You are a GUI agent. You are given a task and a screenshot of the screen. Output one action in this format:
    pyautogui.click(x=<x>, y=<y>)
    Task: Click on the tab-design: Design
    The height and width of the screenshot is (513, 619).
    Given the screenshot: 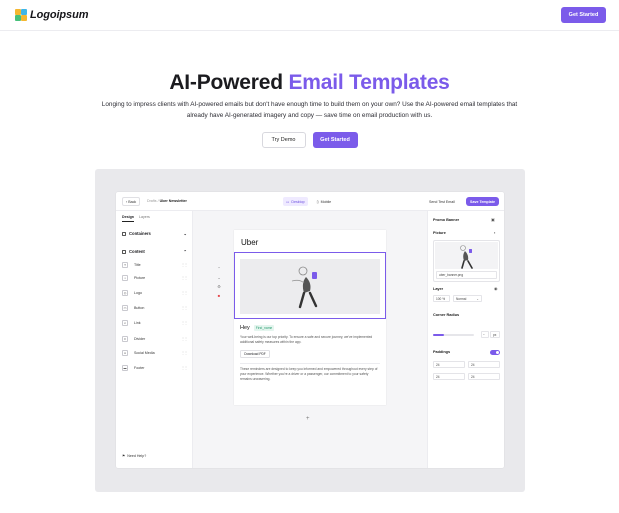 What is the action you would take?
    pyautogui.click(x=128, y=218)
    